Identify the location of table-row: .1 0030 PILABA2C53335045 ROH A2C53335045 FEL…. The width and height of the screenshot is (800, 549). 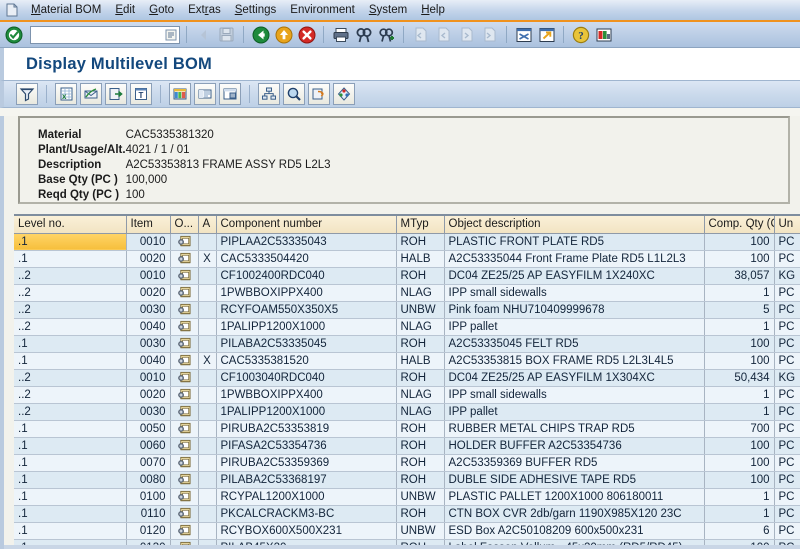
(407, 344).